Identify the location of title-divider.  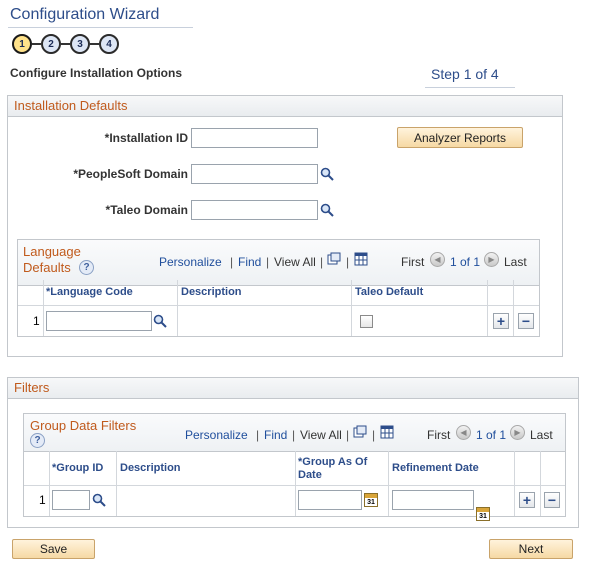
(100, 27).